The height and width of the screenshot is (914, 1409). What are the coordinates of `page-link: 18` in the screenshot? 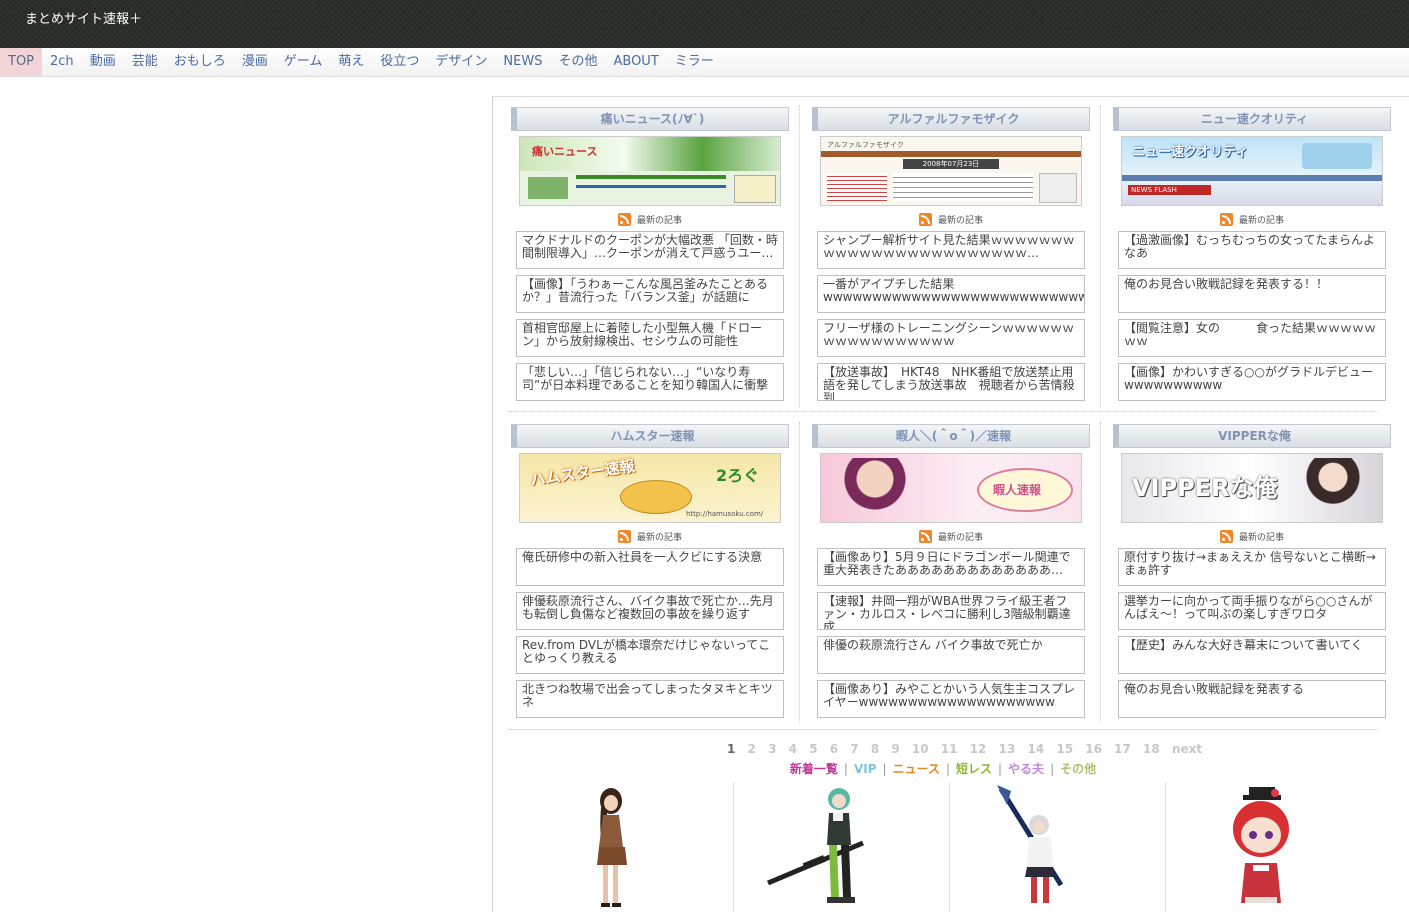 It's located at (1151, 749).